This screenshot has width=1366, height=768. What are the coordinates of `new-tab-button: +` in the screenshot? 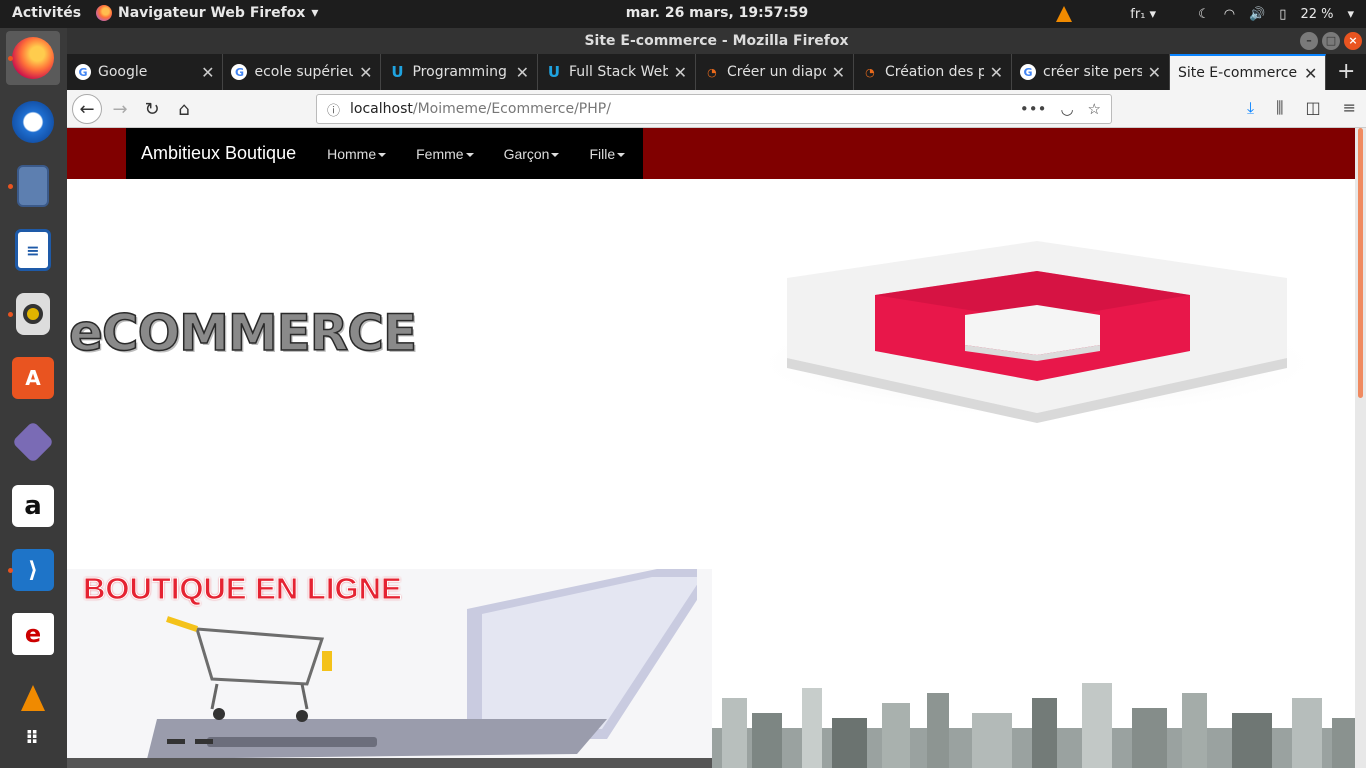 It's located at (1346, 72).